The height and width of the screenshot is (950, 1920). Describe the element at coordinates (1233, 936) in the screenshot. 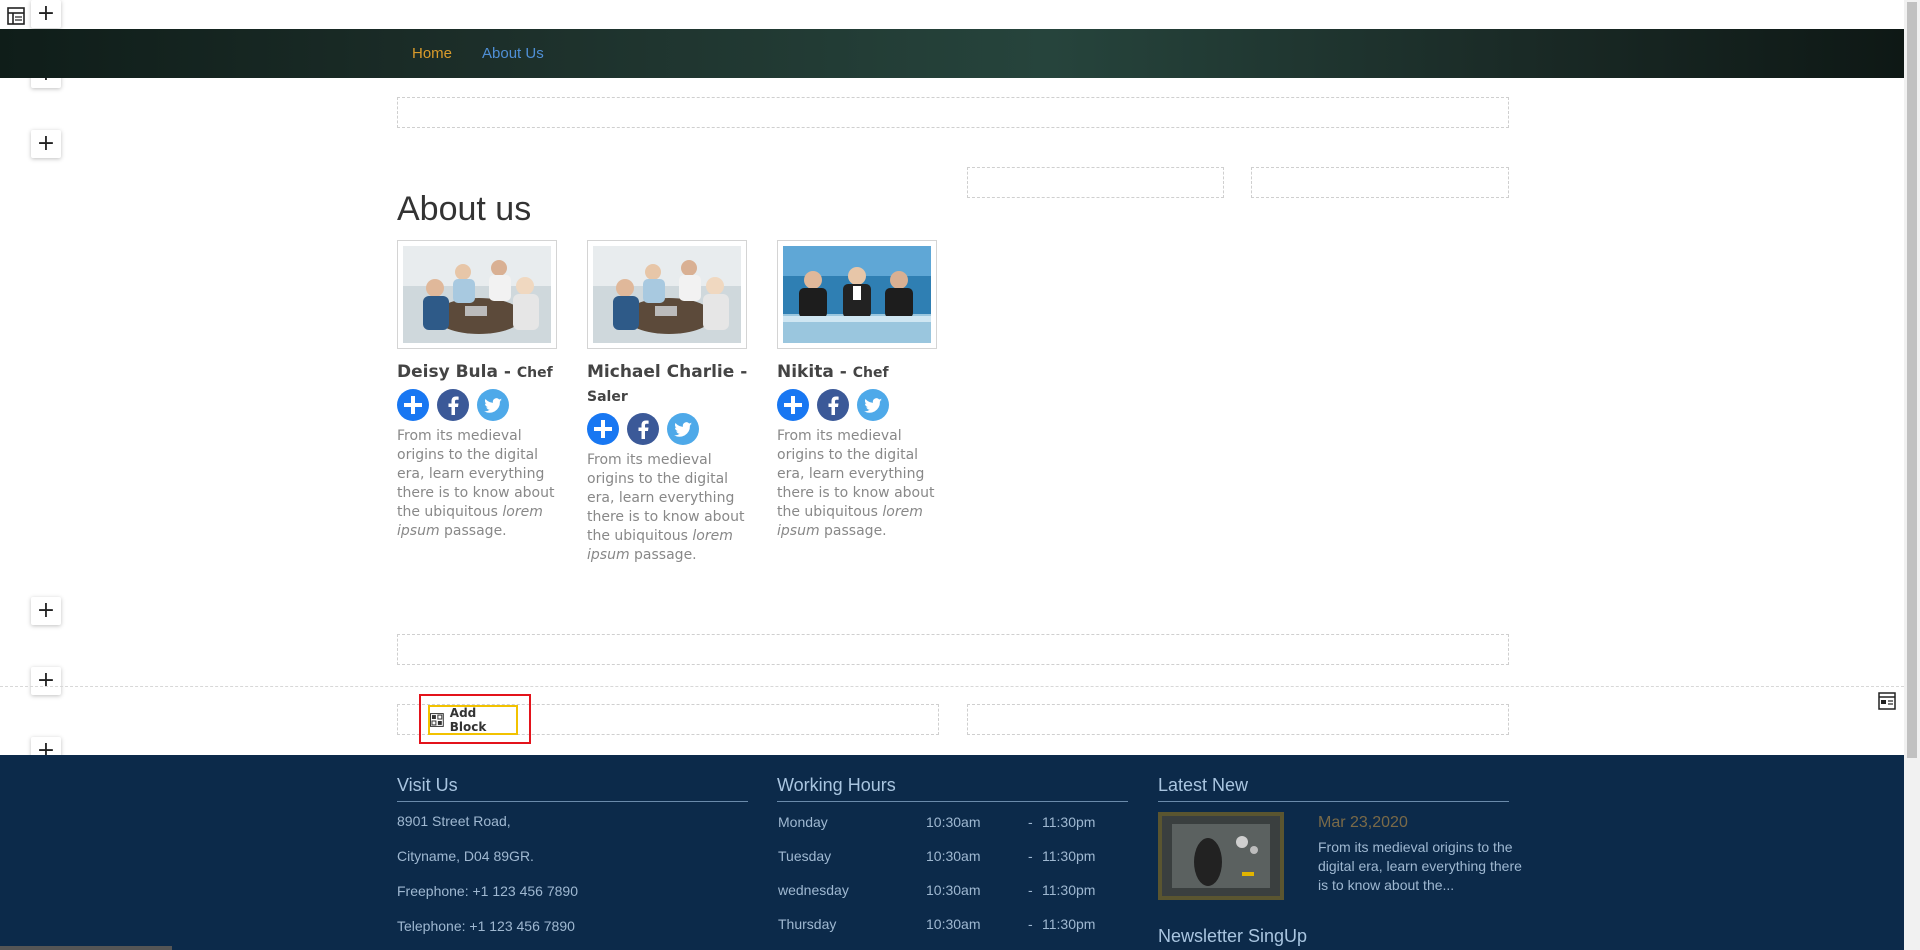

I see `newsletter-heading: Newsletter SingUp` at that location.